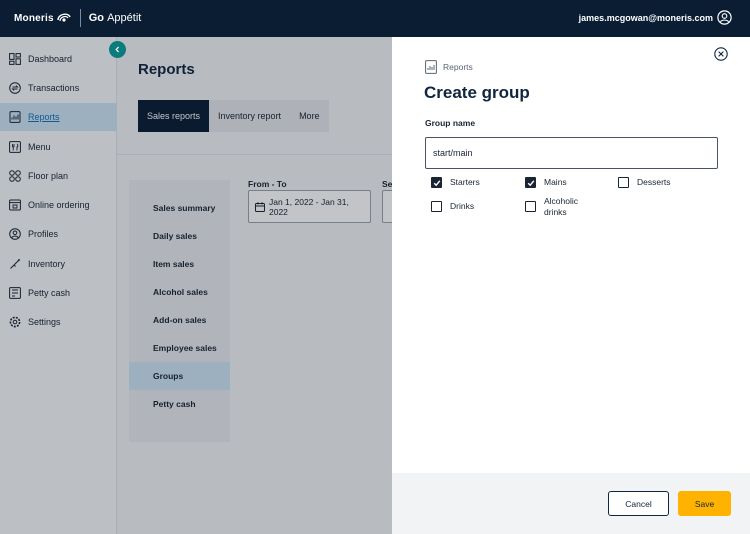  Describe the element at coordinates (645, 17) in the screenshot. I see `user-email: james.mcgowan@moneris.com` at that location.